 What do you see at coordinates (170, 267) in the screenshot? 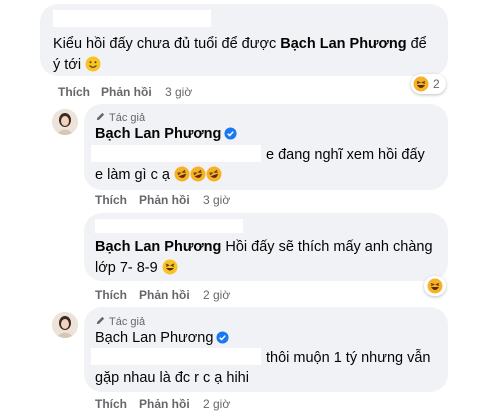
I see `grinning-squinting-face-icon` at bounding box center [170, 267].